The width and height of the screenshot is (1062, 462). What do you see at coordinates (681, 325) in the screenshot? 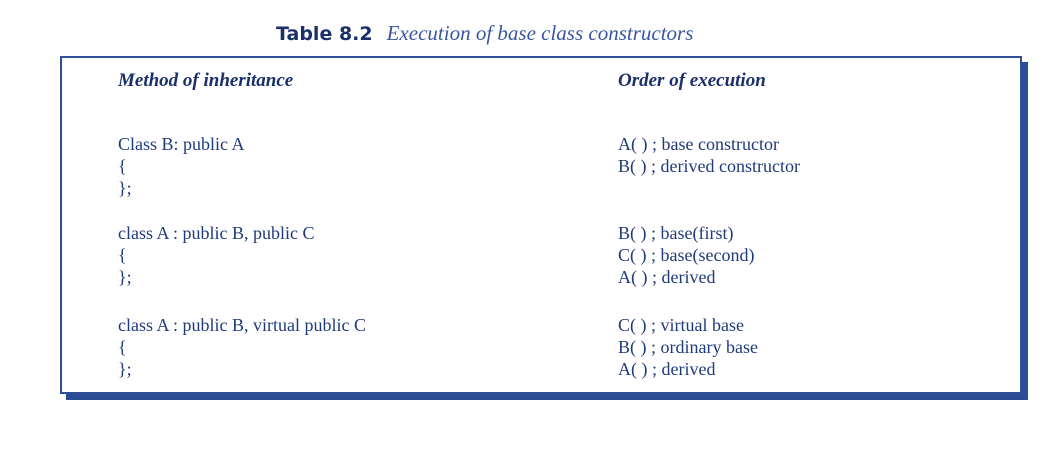
I see `order-line: C( ) ; virtual base` at bounding box center [681, 325].